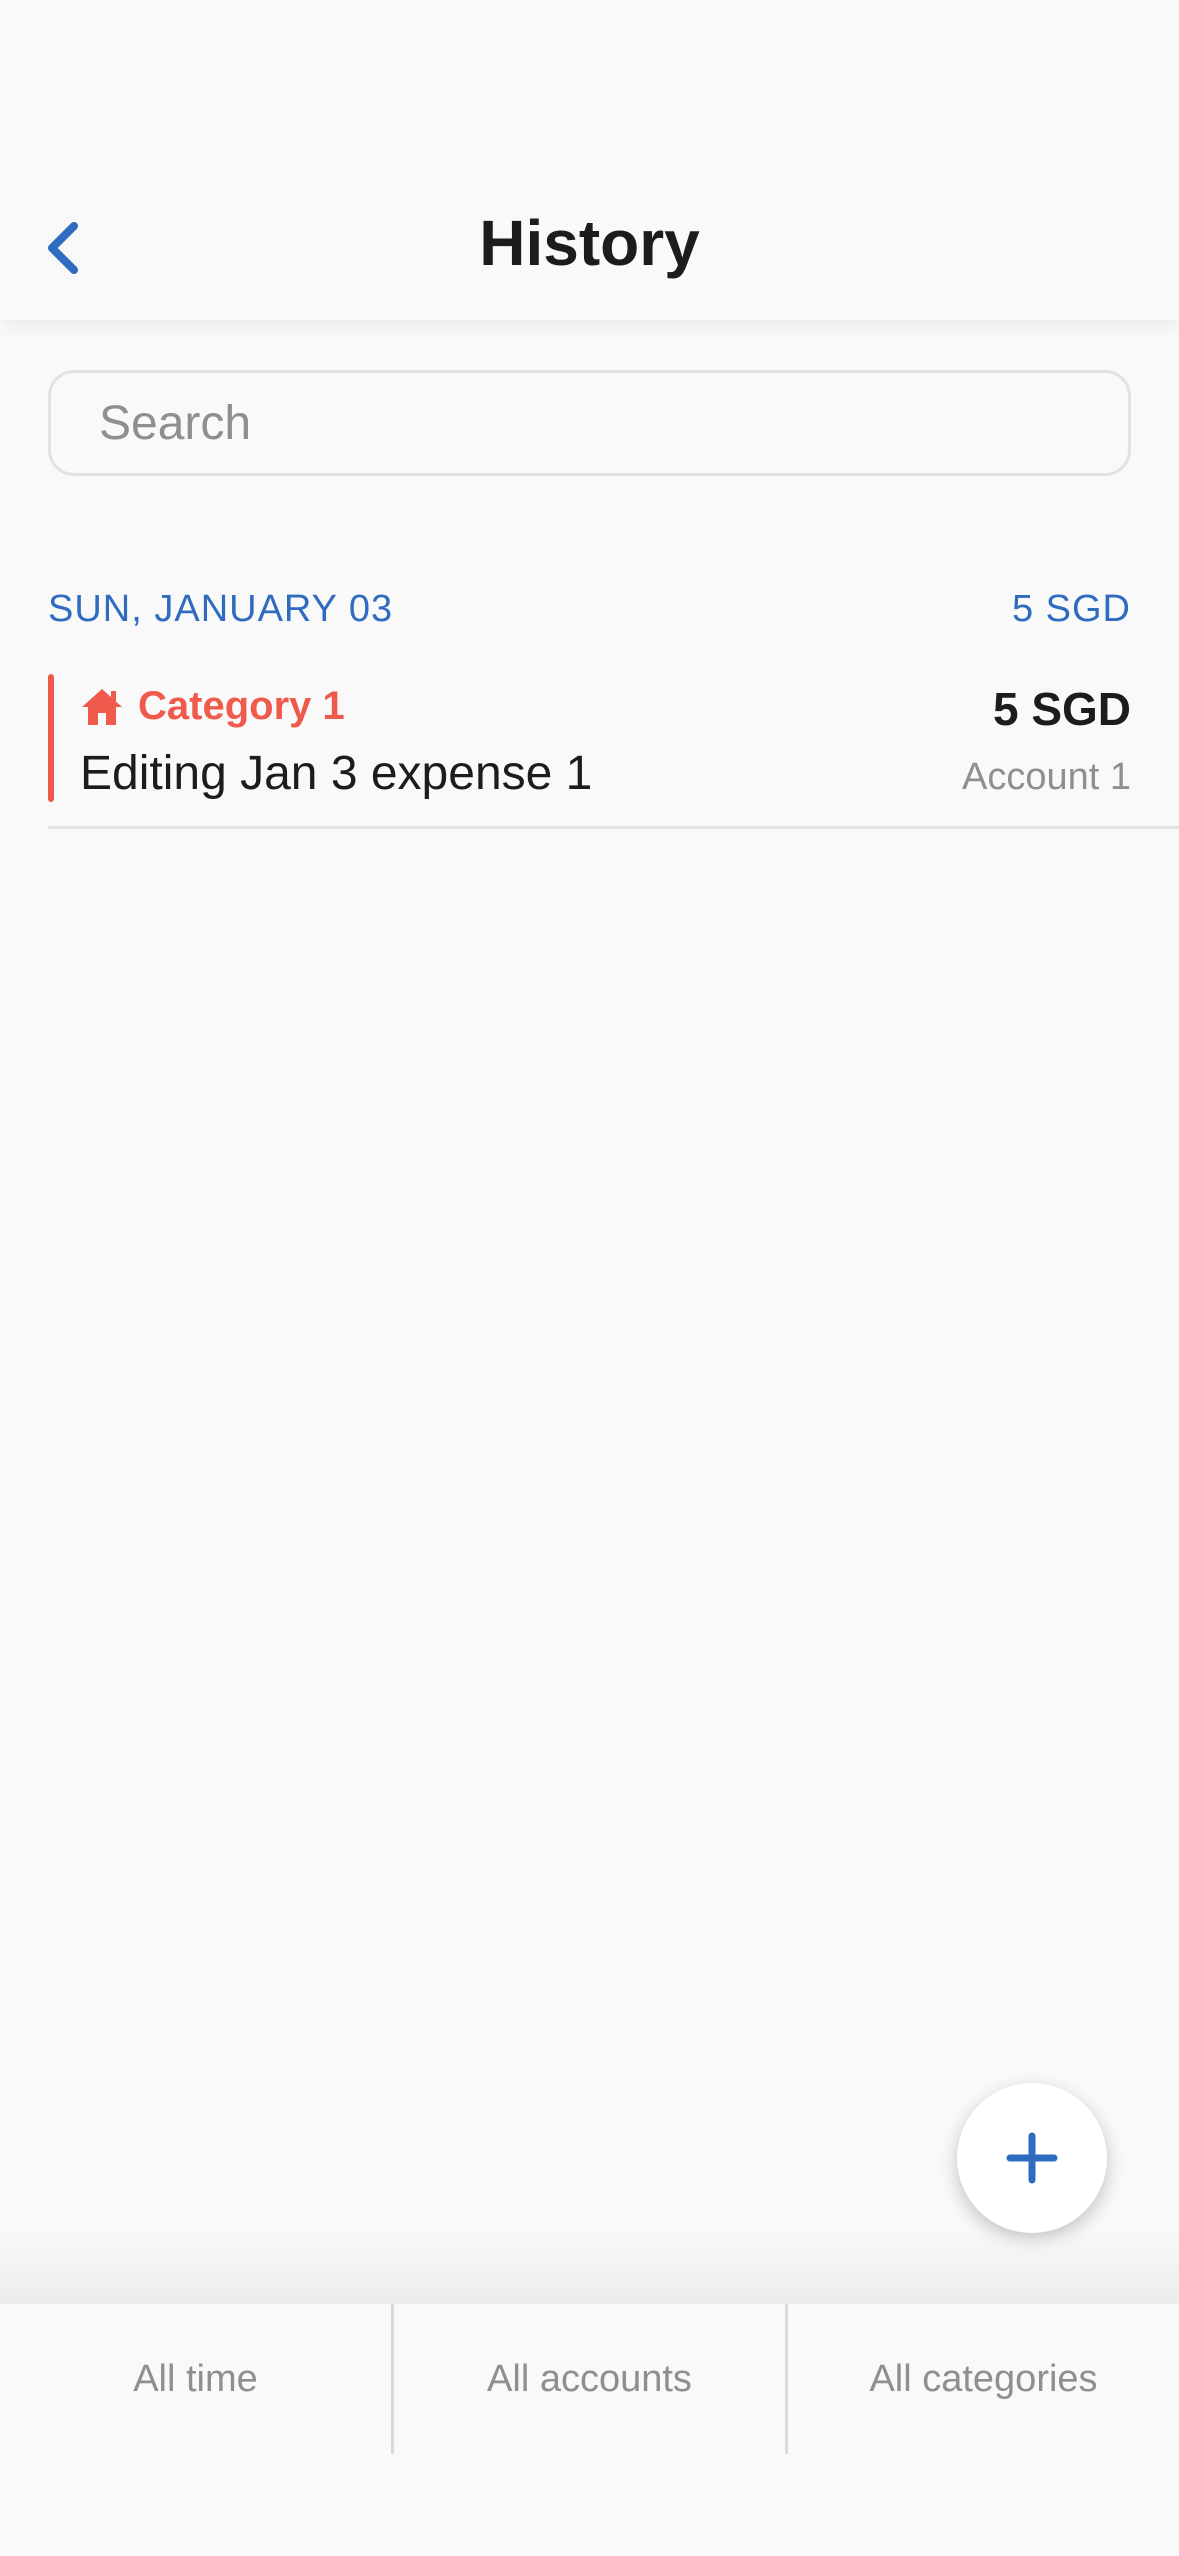 The image size is (1179, 2556). Describe the element at coordinates (102, 707) in the screenshot. I see `home-icon` at that location.